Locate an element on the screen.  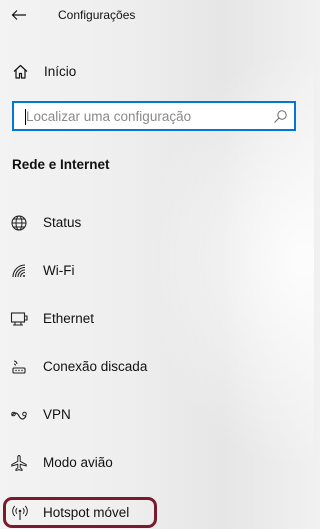
nav-item-ethernet: Ethernet is located at coordinates (157, 319).